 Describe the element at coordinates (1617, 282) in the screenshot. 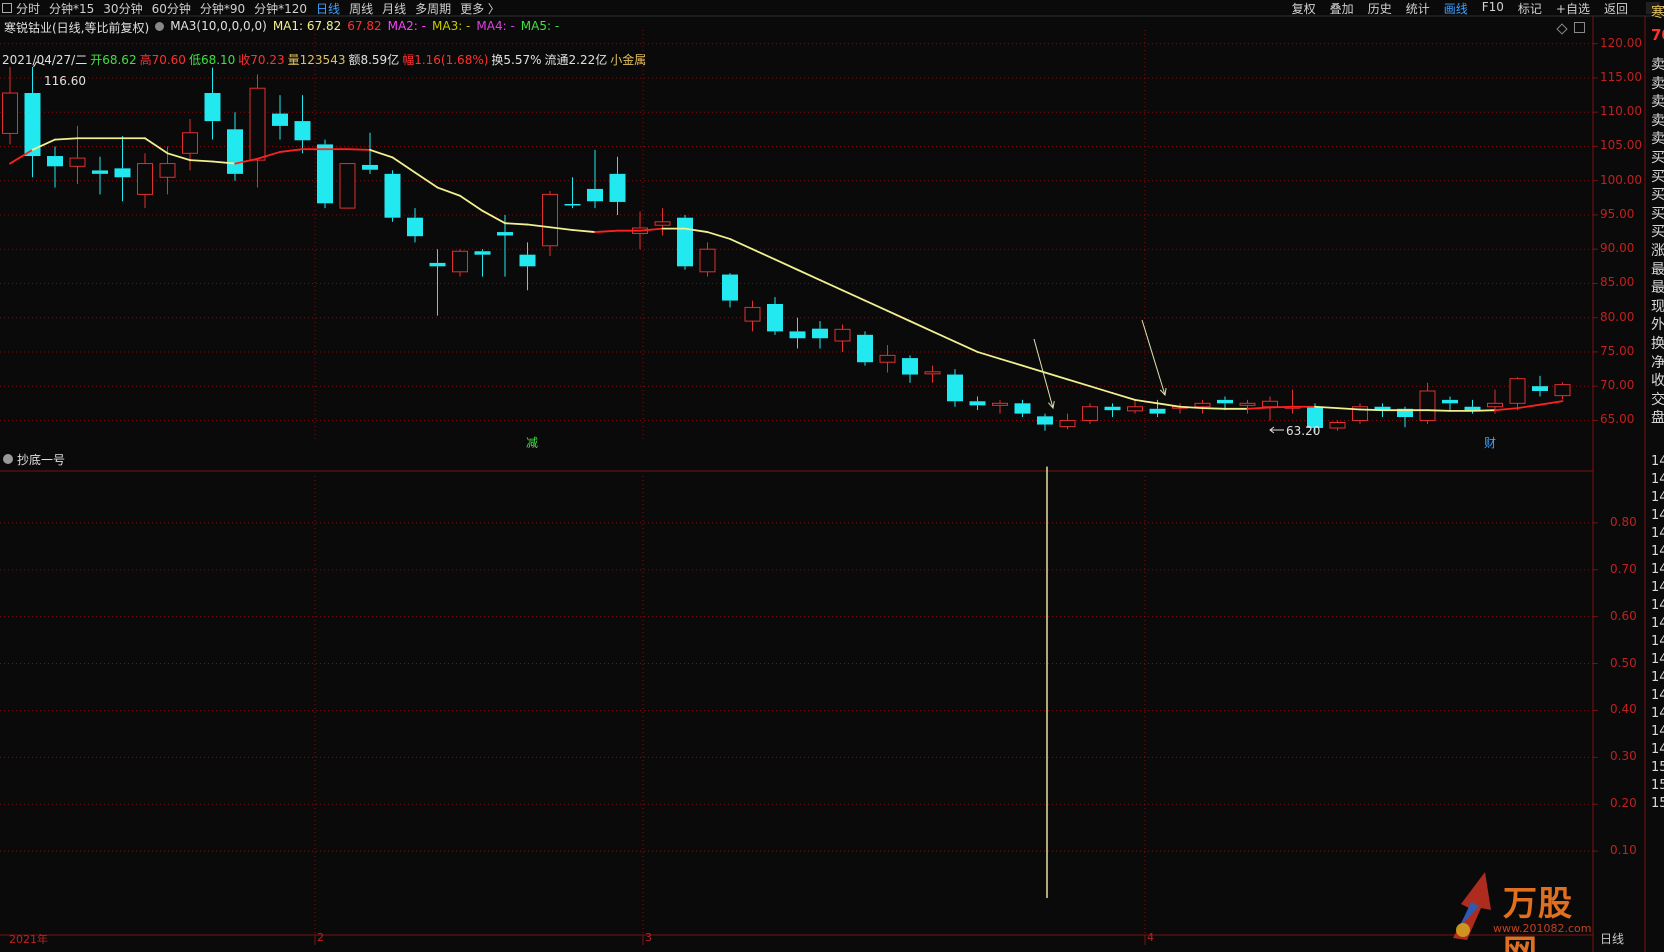

I see `price-tick-label: 85.00` at that location.